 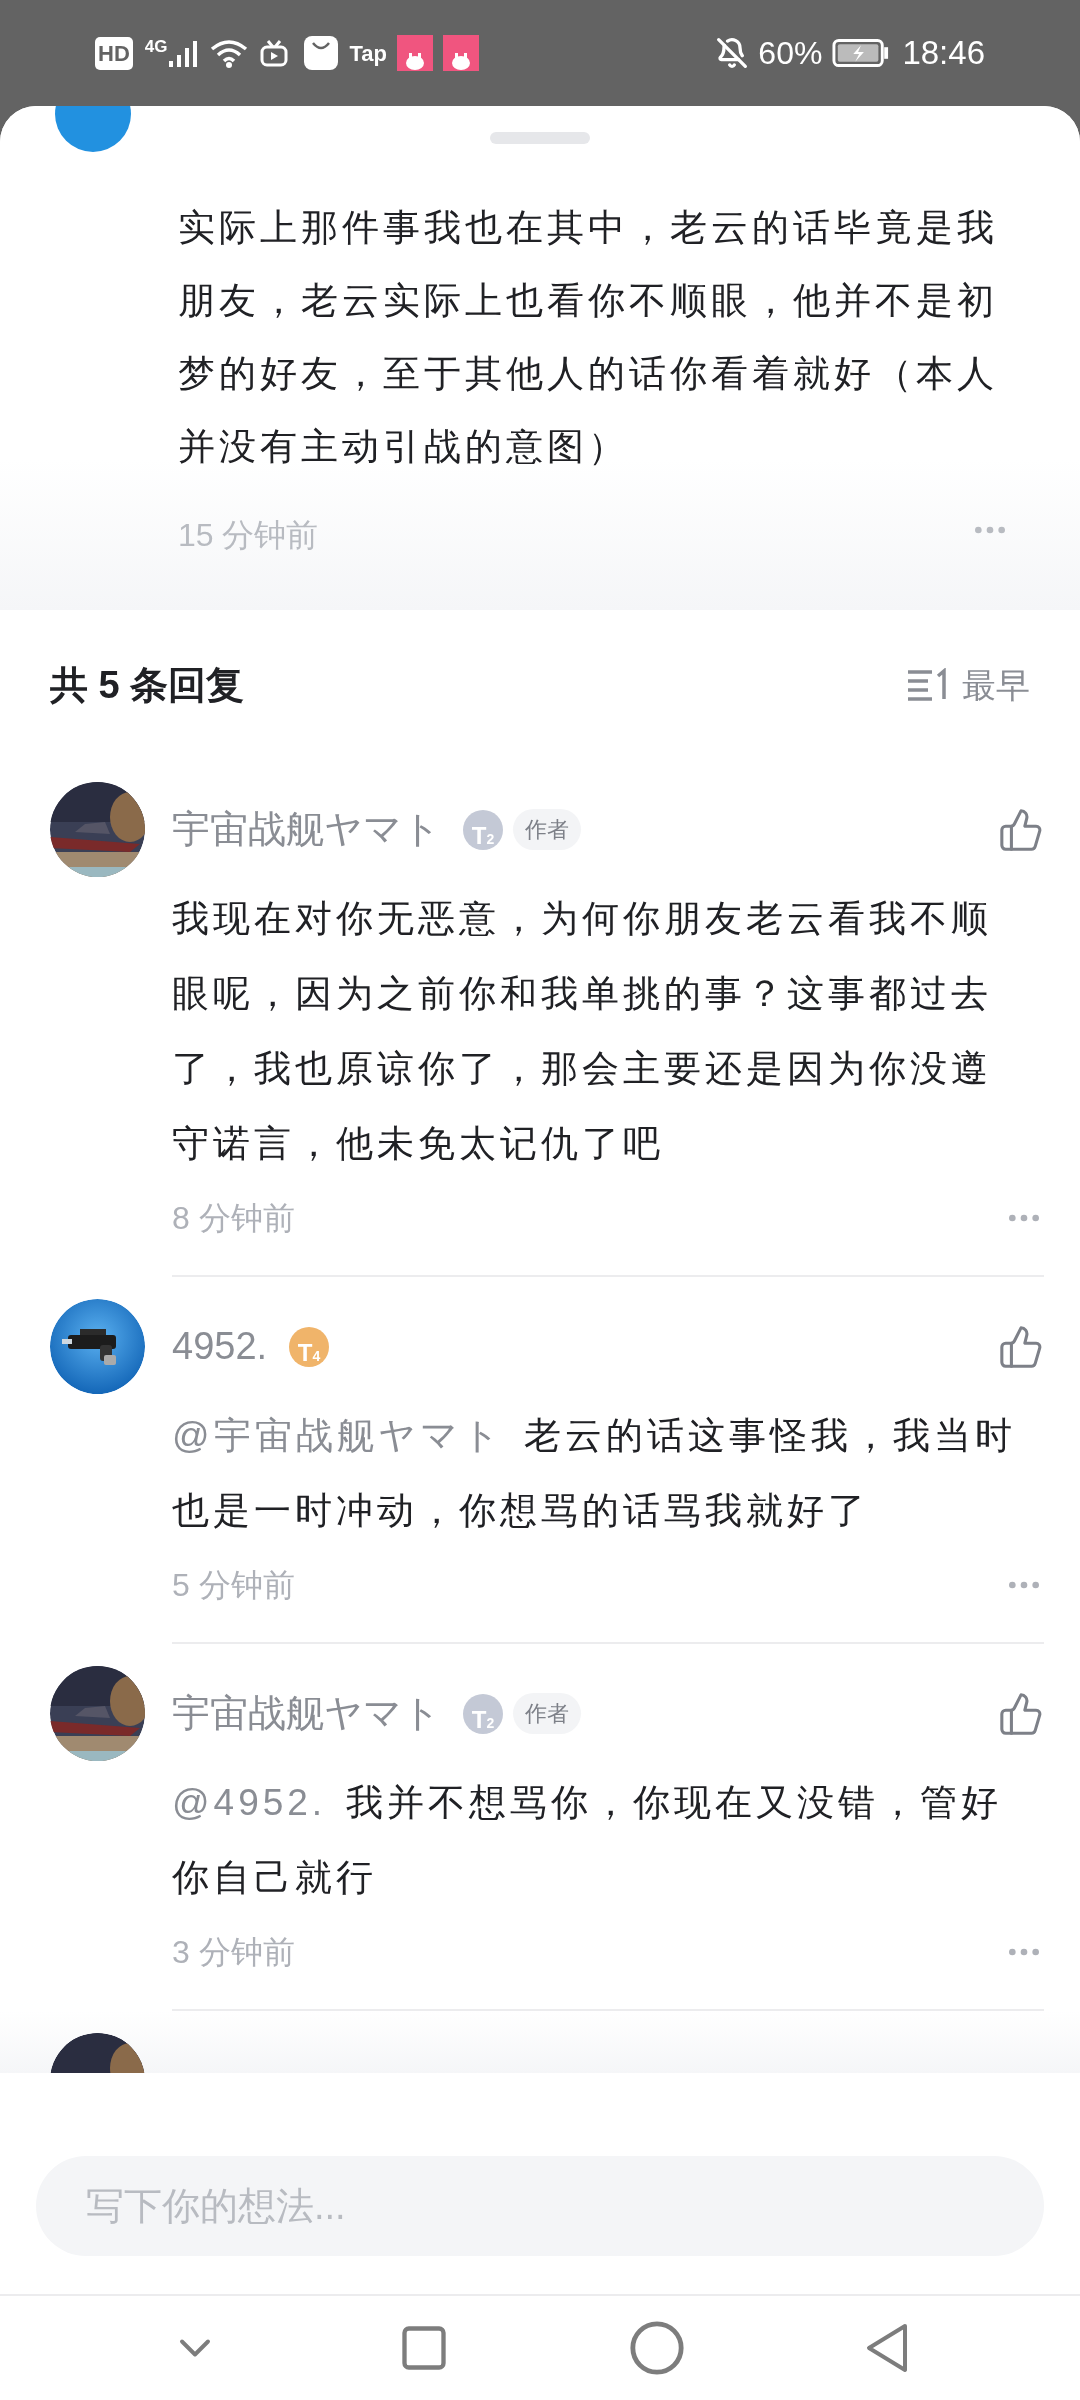 I want to click on reply-time: 8 分钟前, so click(x=233, y=1218).